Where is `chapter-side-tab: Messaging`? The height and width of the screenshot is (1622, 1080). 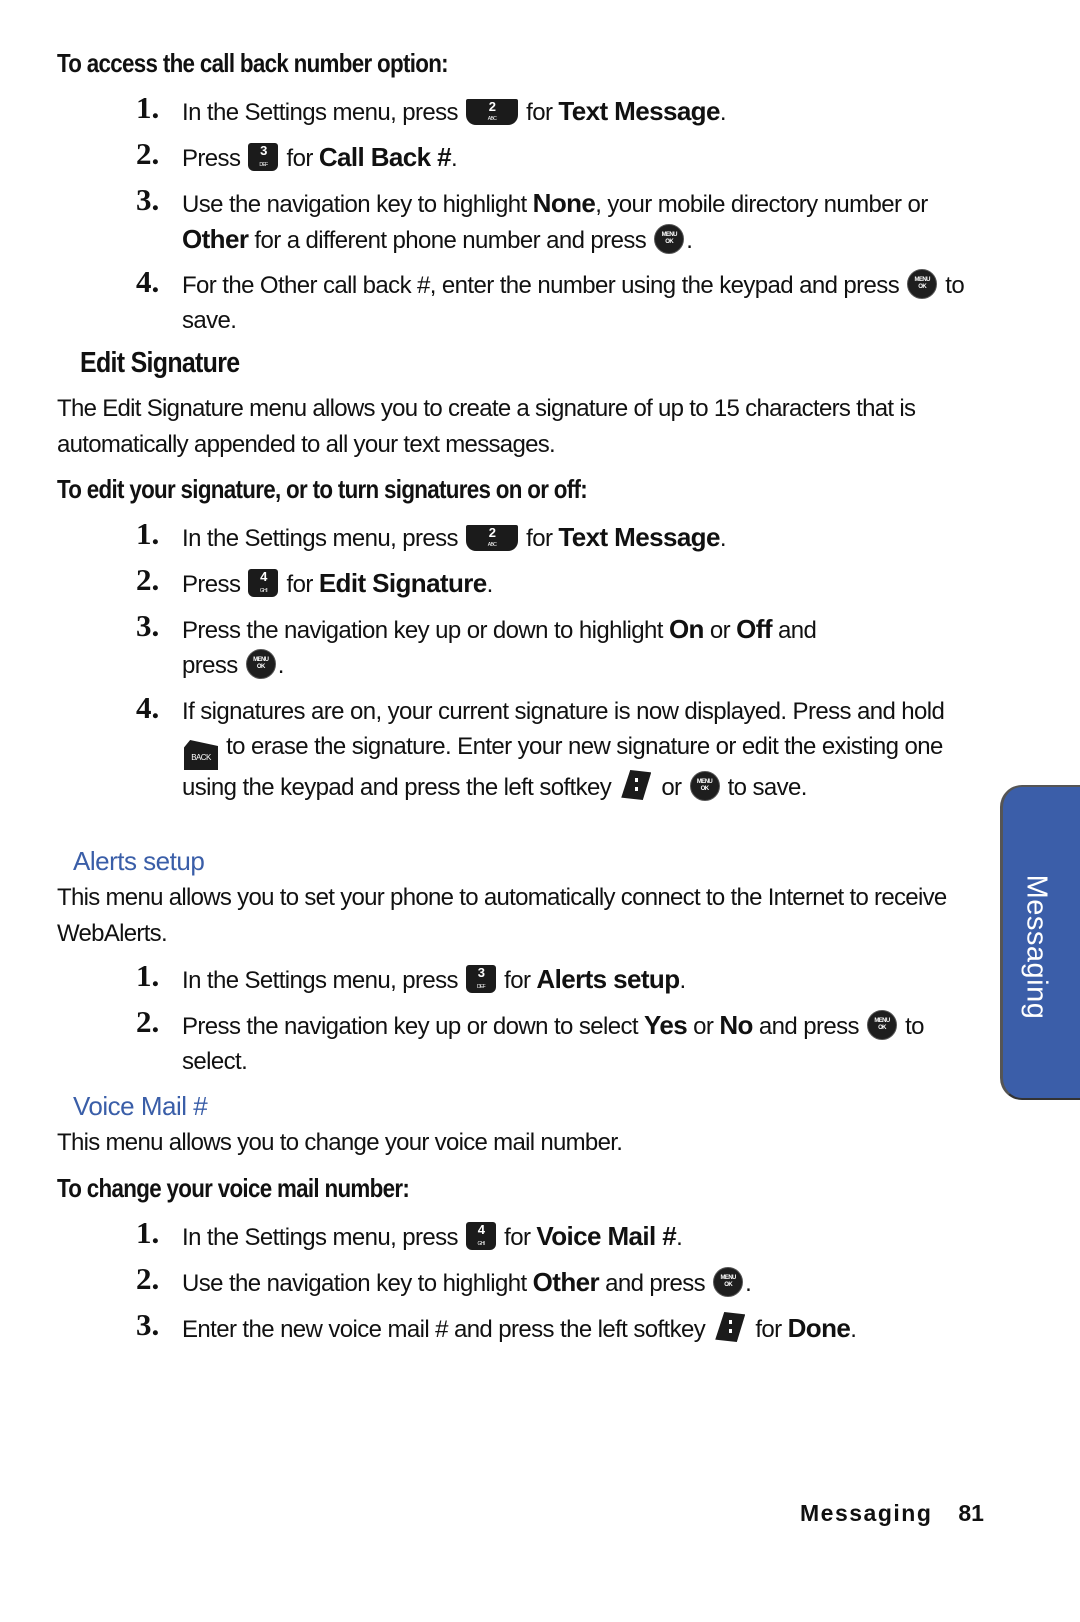
chapter-side-tab: Messaging is located at coordinates (1040, 942).